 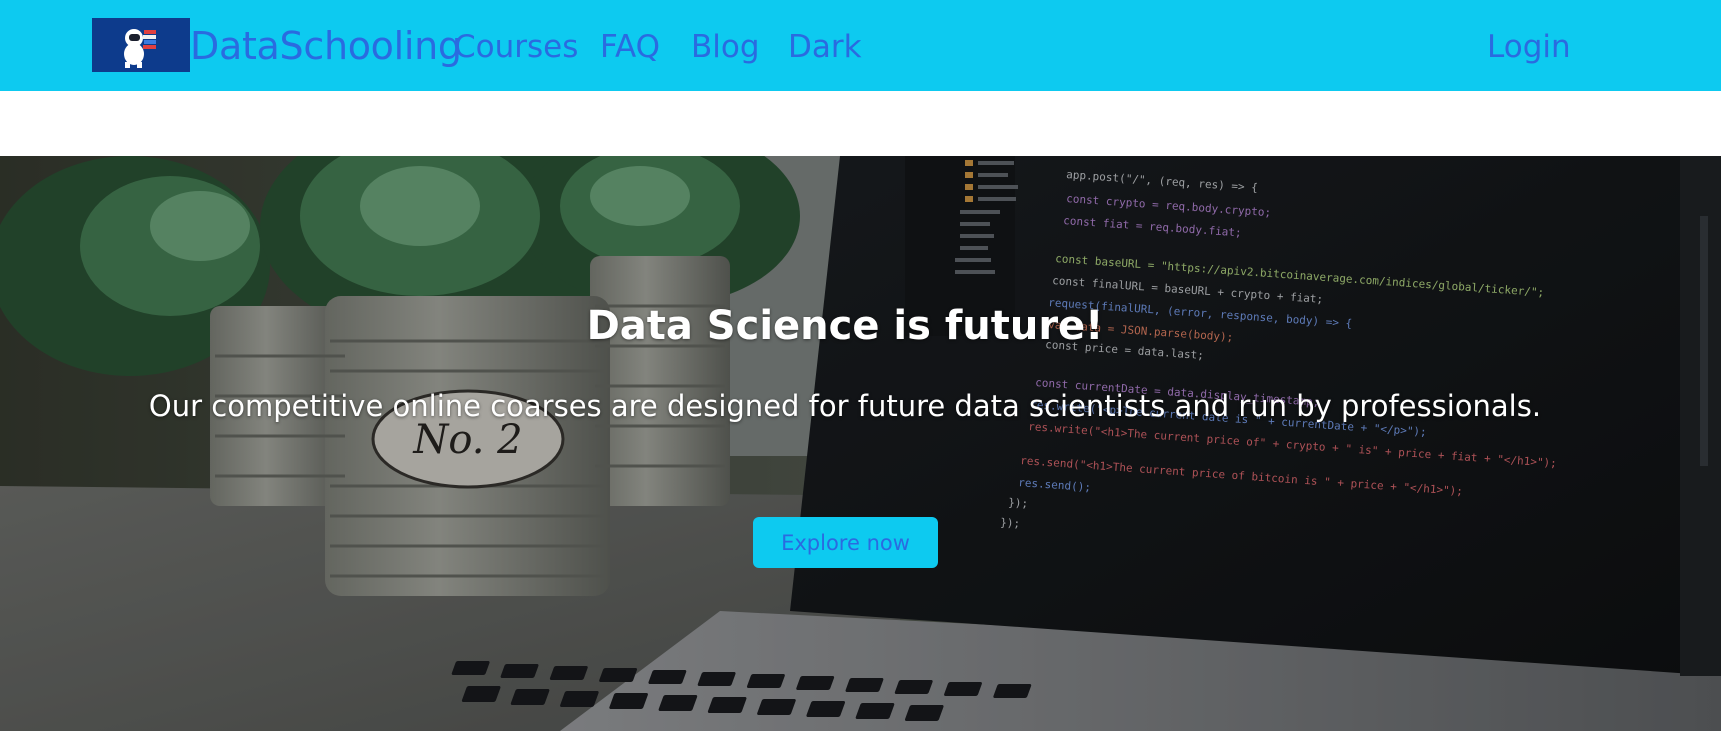 What do you see at coordinates (845, 326) in the screenshot?
I see `hero-title: Data Science is future!` at bounding box center [845, 326].